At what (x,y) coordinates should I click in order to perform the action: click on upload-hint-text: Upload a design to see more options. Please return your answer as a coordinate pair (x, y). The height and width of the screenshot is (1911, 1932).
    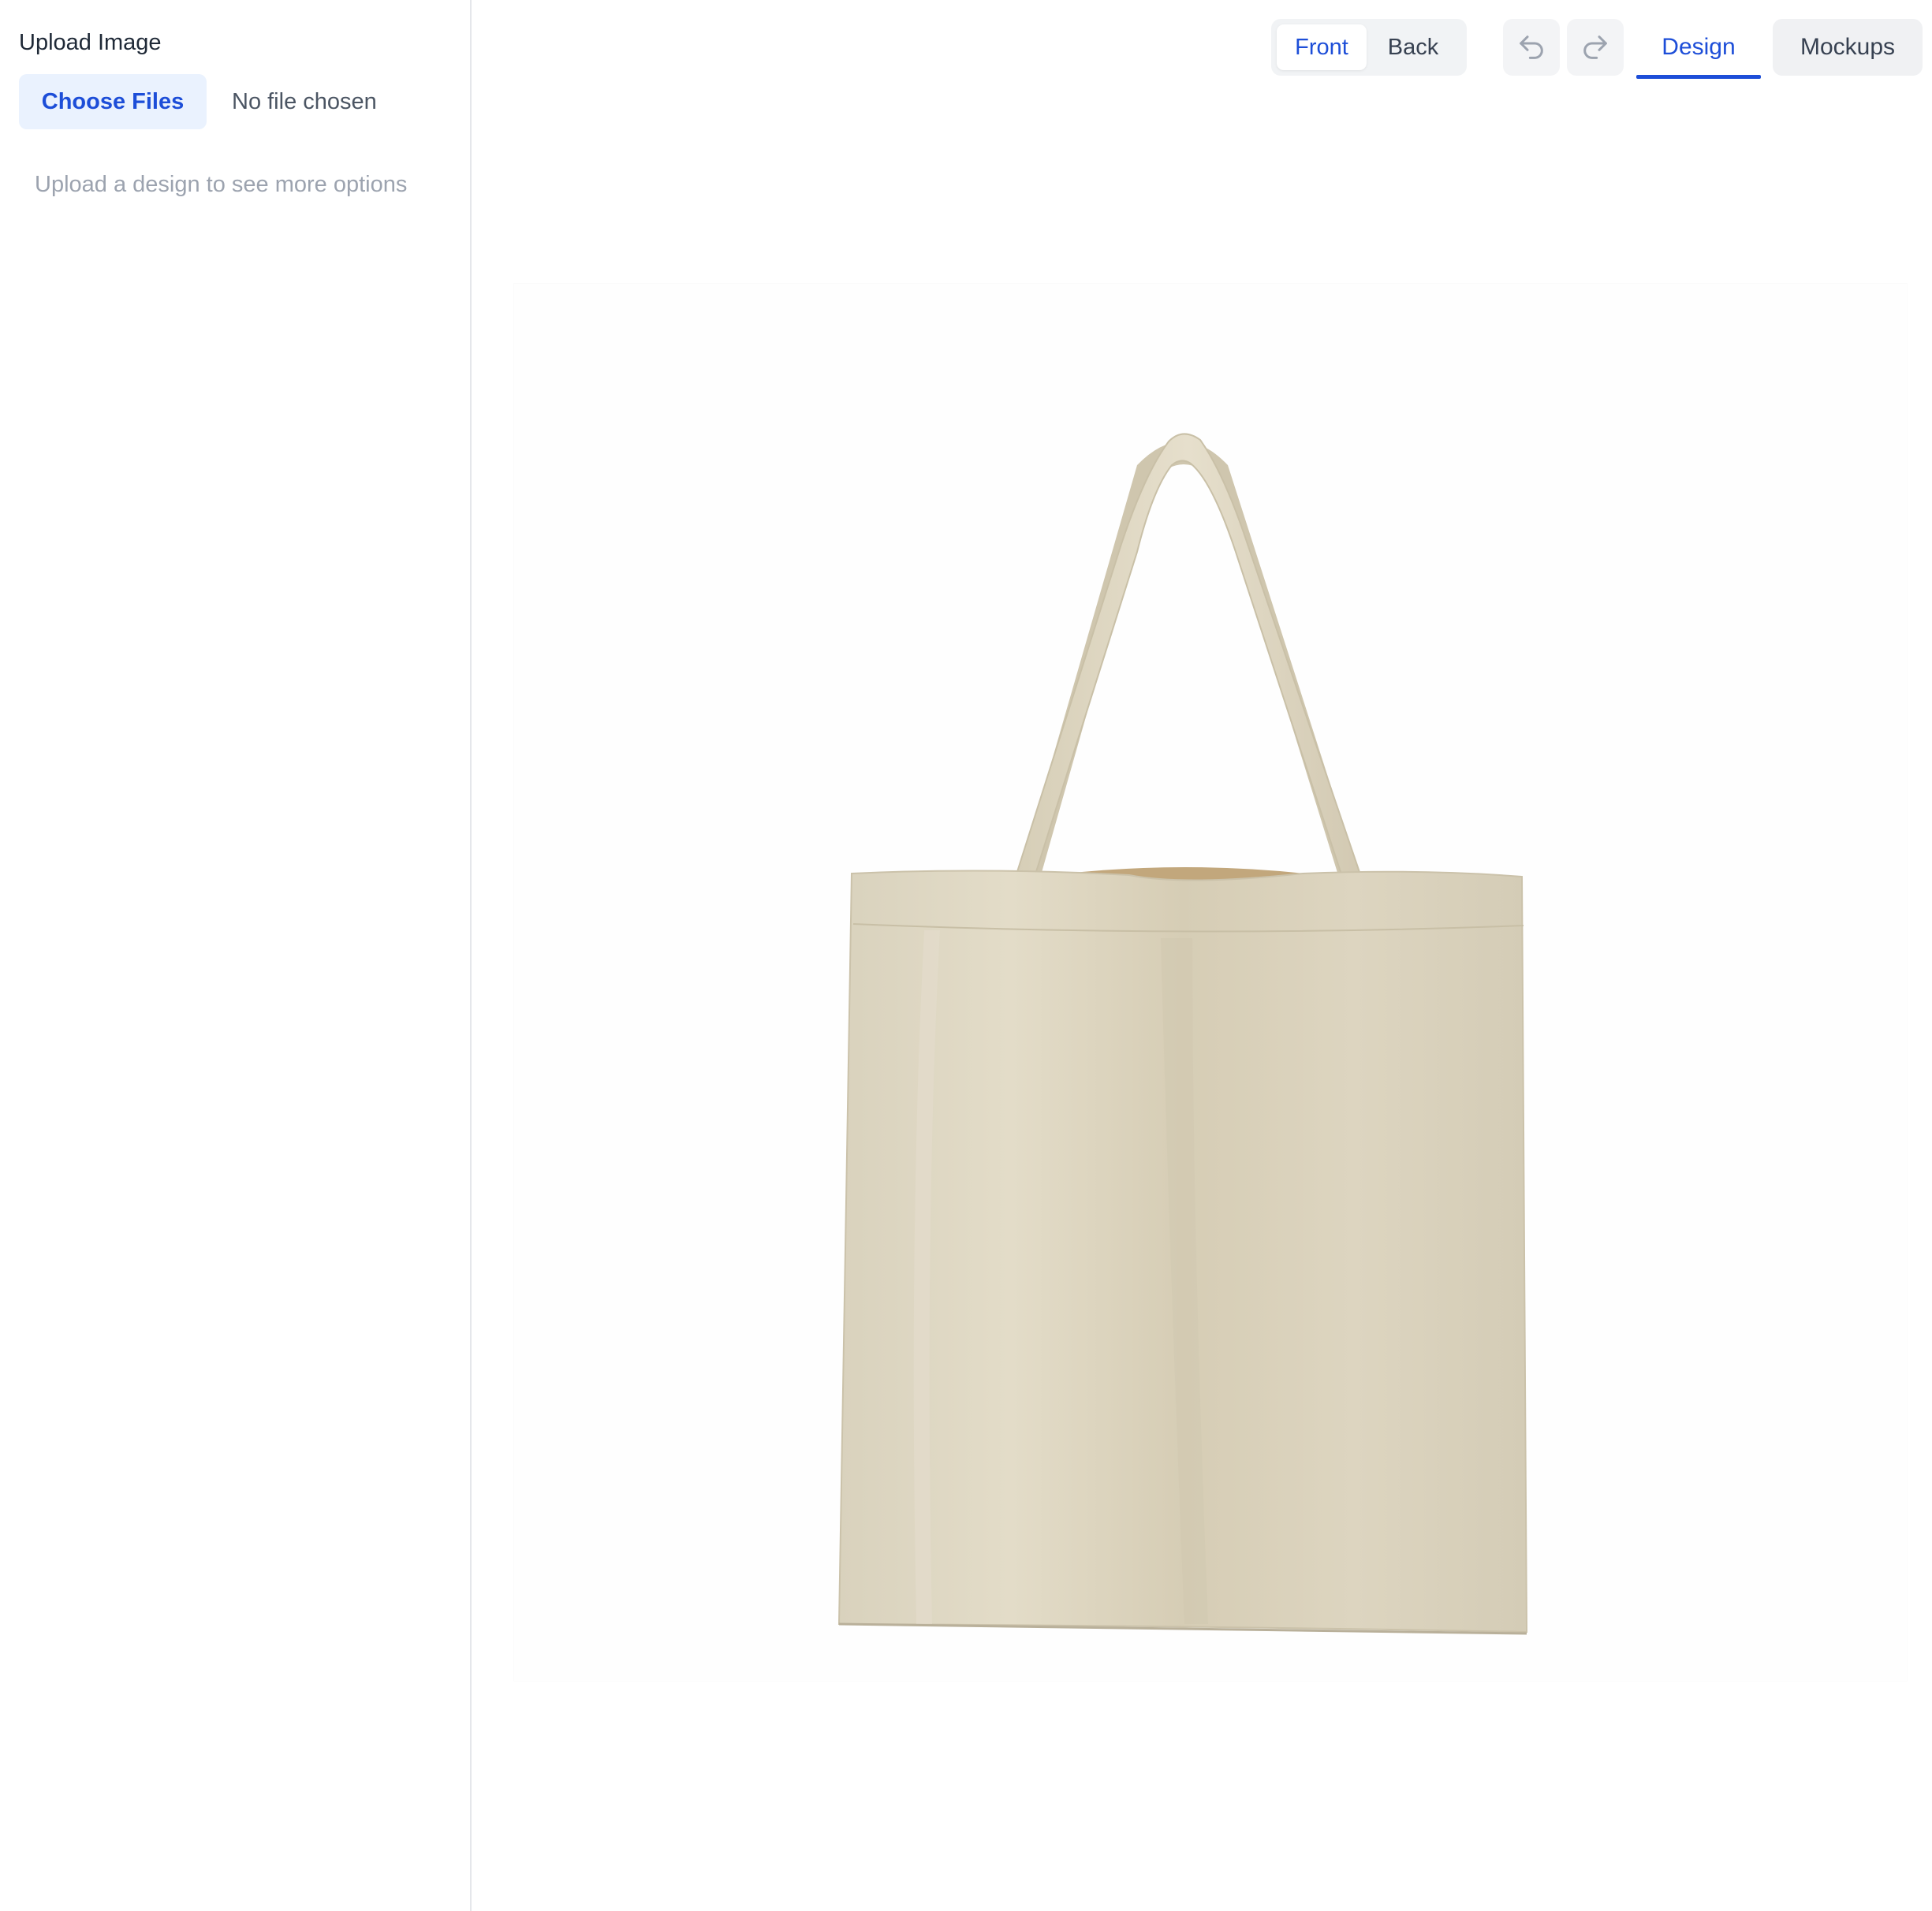
    Looking at the image, I should click on (222, 185).